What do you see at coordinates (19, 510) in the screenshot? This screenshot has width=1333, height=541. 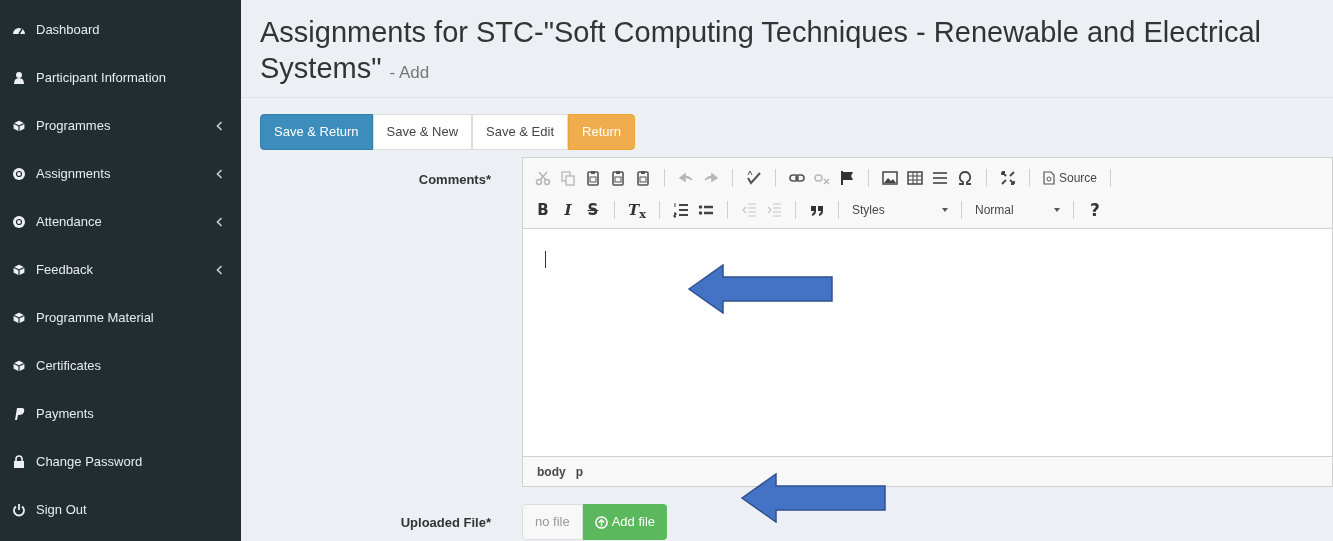 I see `power-icon` at bounding box center [19, 510].